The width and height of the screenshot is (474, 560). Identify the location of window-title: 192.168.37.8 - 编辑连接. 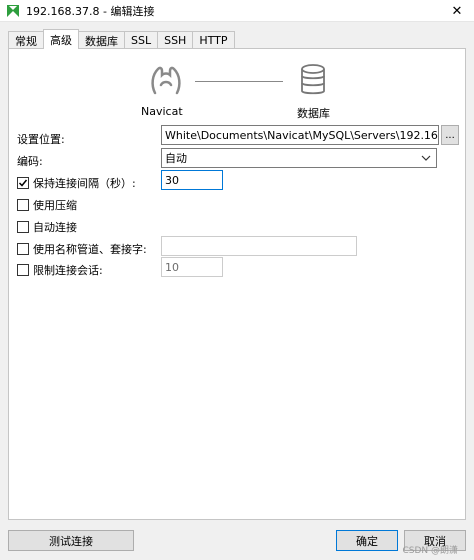
(90, 11).